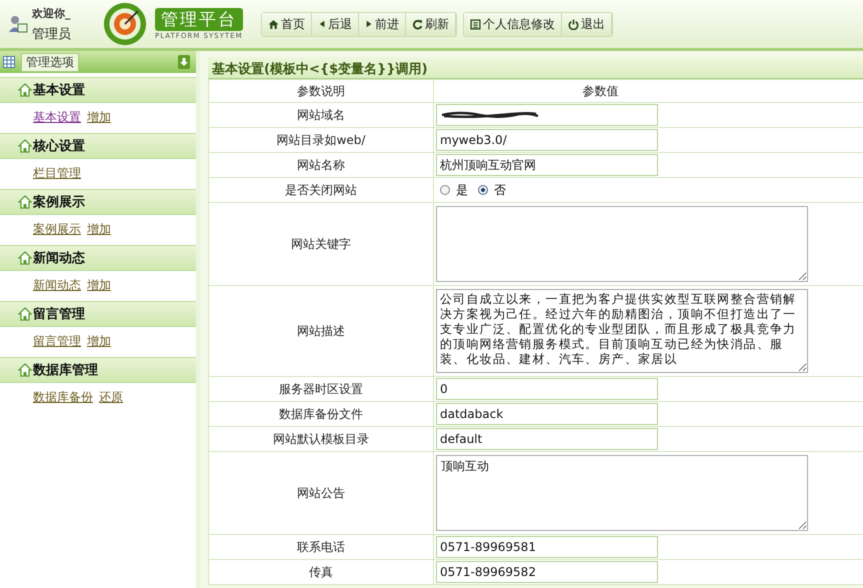 The width and height of the screenshot is (863, 588). What do you see at coordinates (98, 146) in the screenshot?
I see `section-header: 核心设置` at bounding box center [98, 146].